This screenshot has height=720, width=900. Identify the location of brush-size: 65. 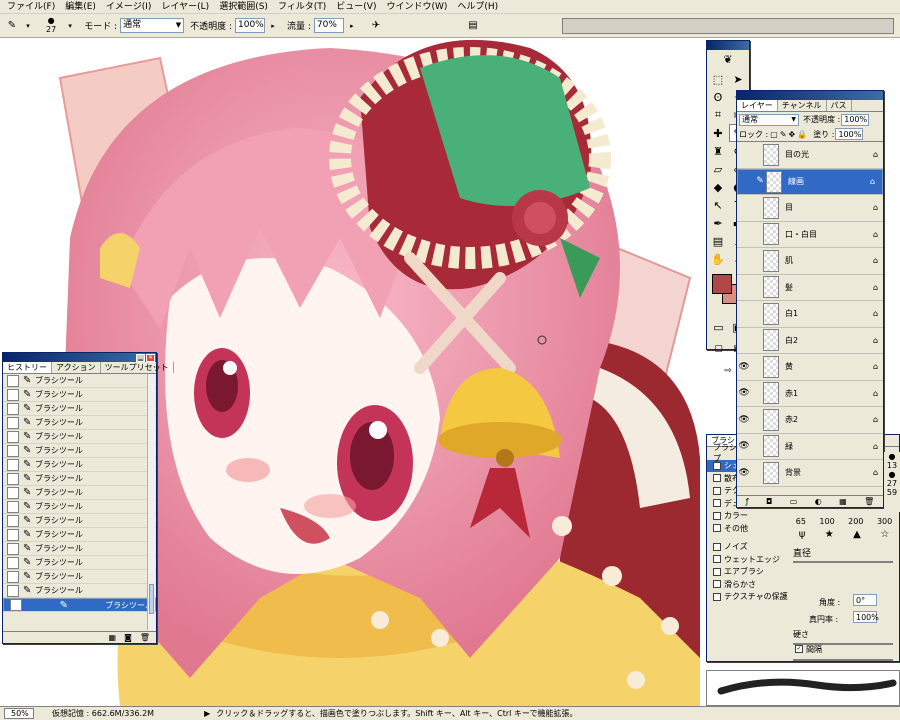
(801, 521).